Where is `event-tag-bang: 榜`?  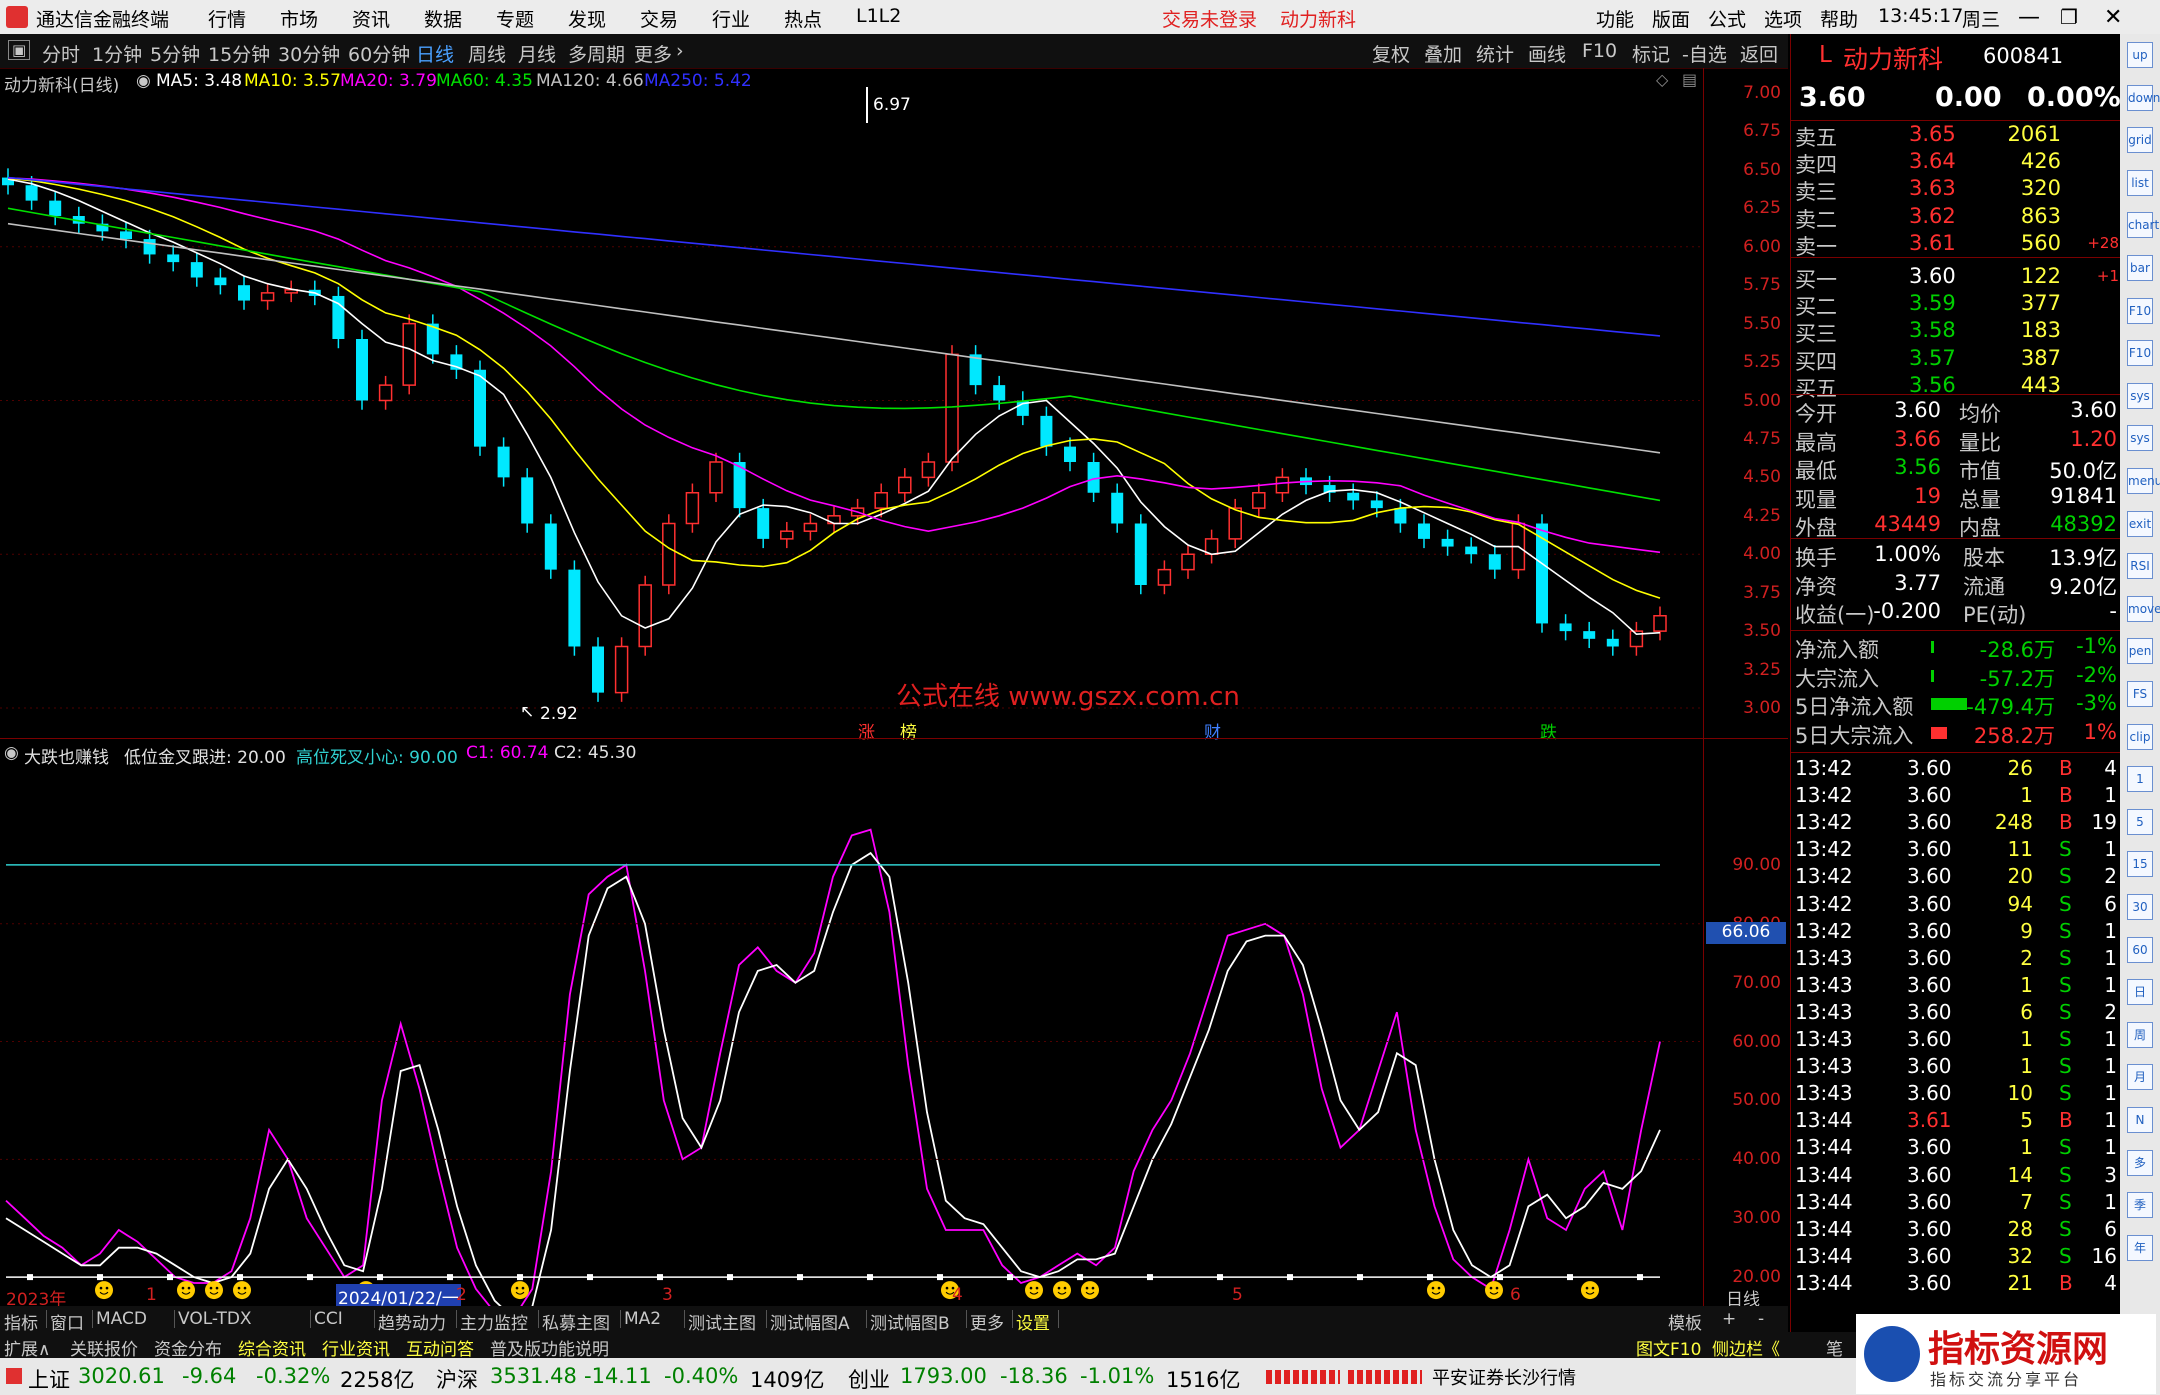
event-tag-bang: 榜 is located at coordinates (908, 730).